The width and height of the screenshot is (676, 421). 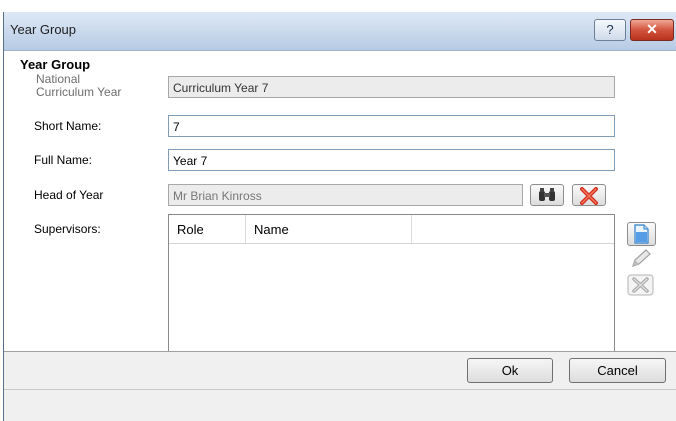 I want to click on short-name-label: Short Name:, so click(x=68, y=126).